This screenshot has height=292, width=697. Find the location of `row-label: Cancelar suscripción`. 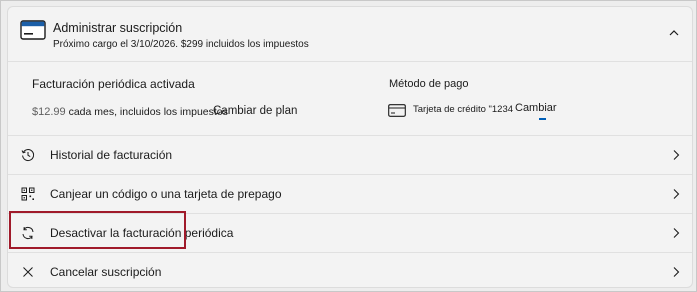

row-label: Cancelar suscripción is located at coordinates (106, 272).